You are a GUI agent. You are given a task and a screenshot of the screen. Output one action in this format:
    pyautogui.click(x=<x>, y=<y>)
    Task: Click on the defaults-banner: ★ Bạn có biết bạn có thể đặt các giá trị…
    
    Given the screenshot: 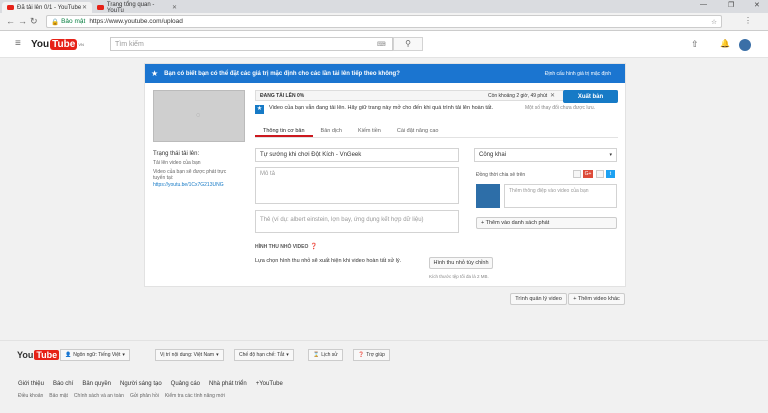 What is the action you would take?
    pyautogui.click(x=385, y=73)
    